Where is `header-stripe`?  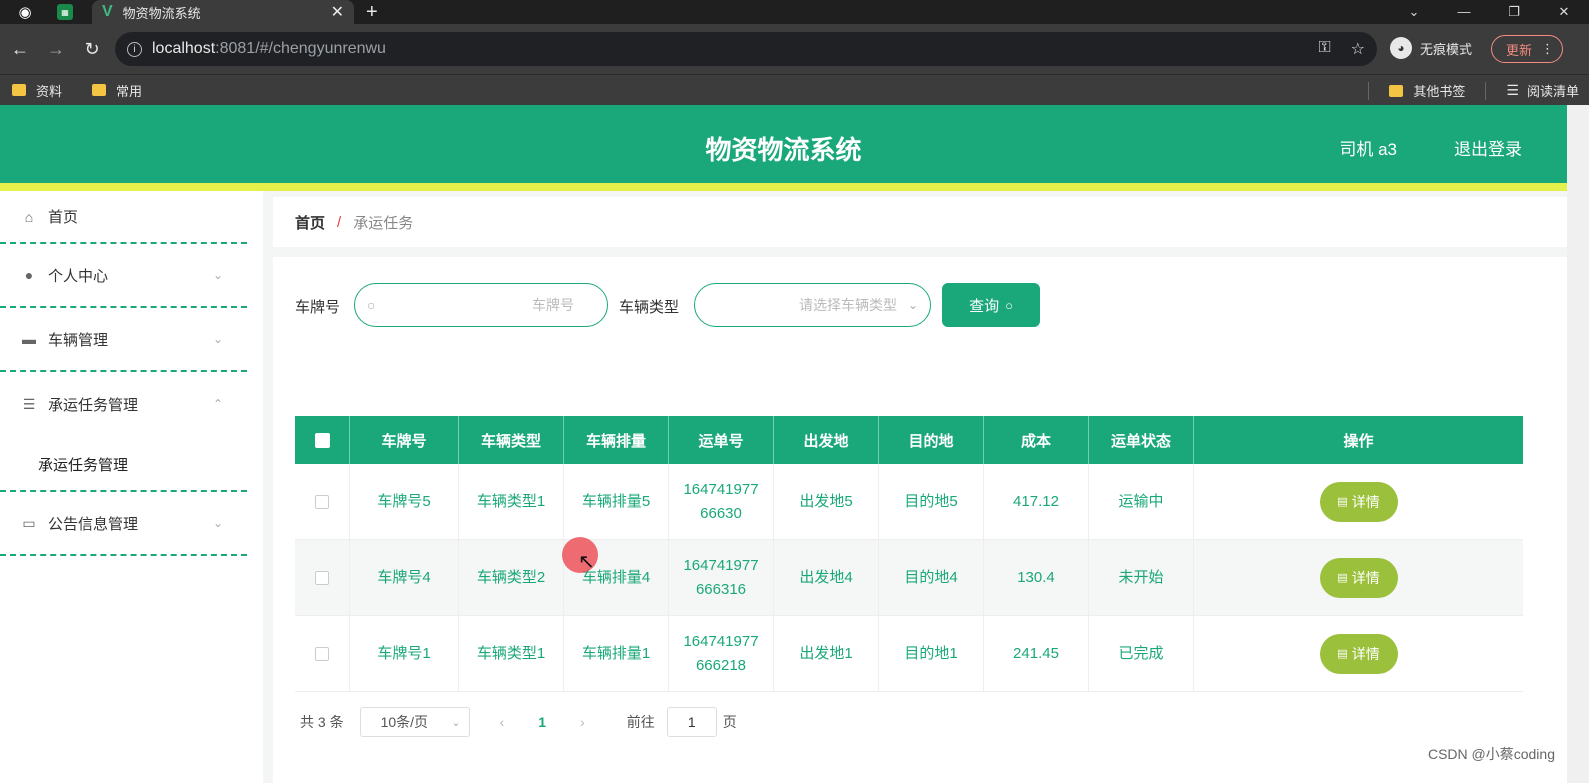 header-stripe is located at coordinates (783, 187).